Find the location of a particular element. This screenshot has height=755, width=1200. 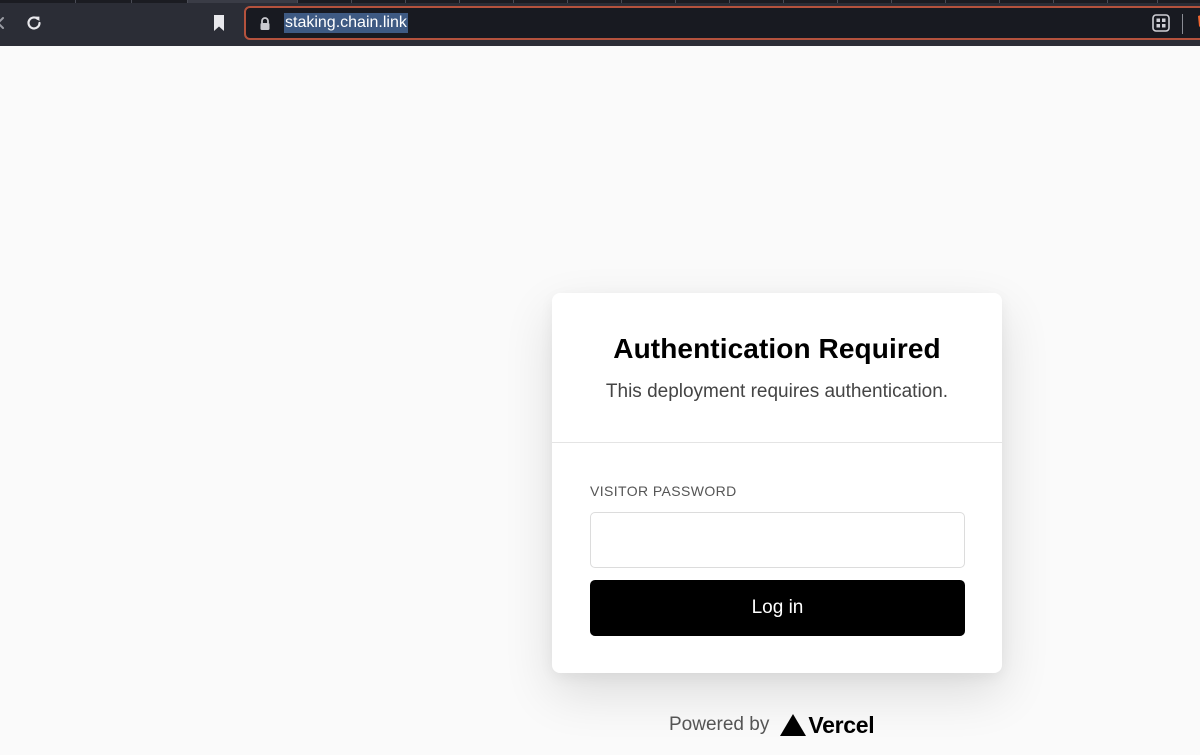

tab-strip is located at coordinates (600, 1).